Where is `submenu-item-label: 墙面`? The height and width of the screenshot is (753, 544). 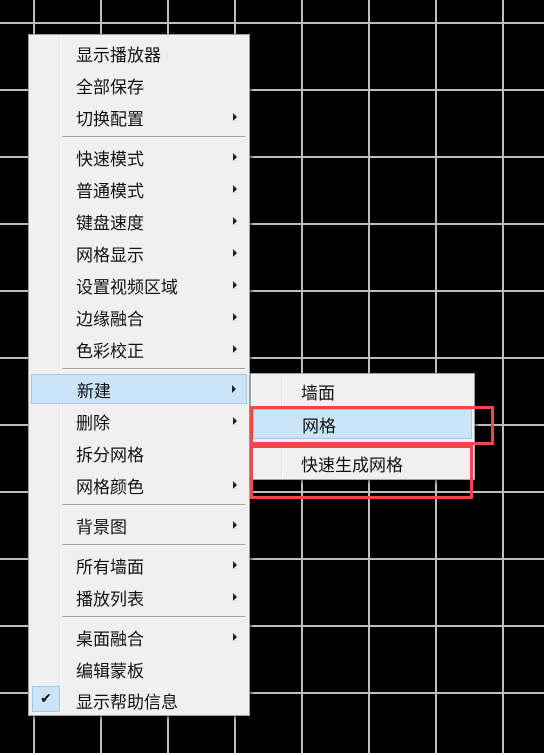
submenu-item-label: 墙面 is located at coordinates (318, 393).